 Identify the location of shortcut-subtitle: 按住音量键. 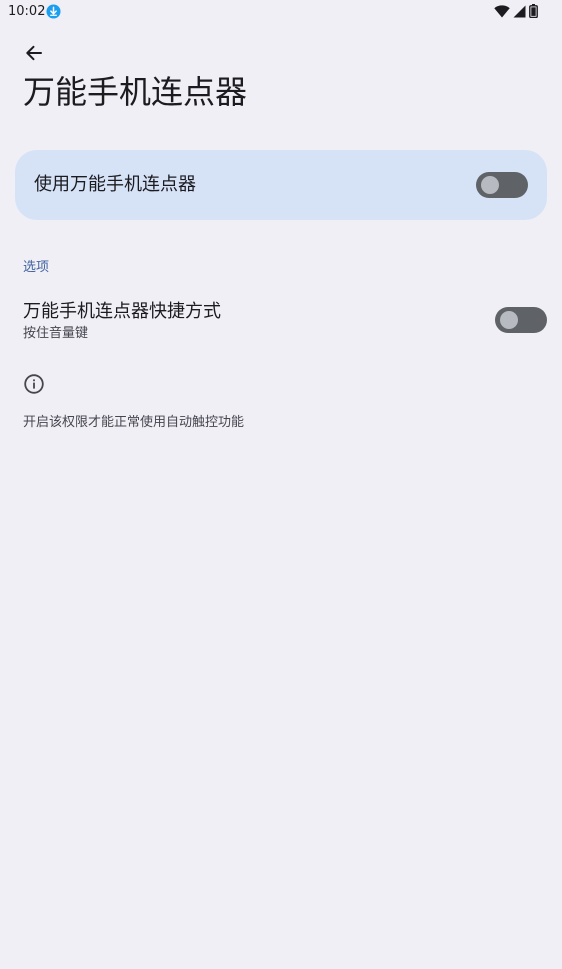
(56, 333).